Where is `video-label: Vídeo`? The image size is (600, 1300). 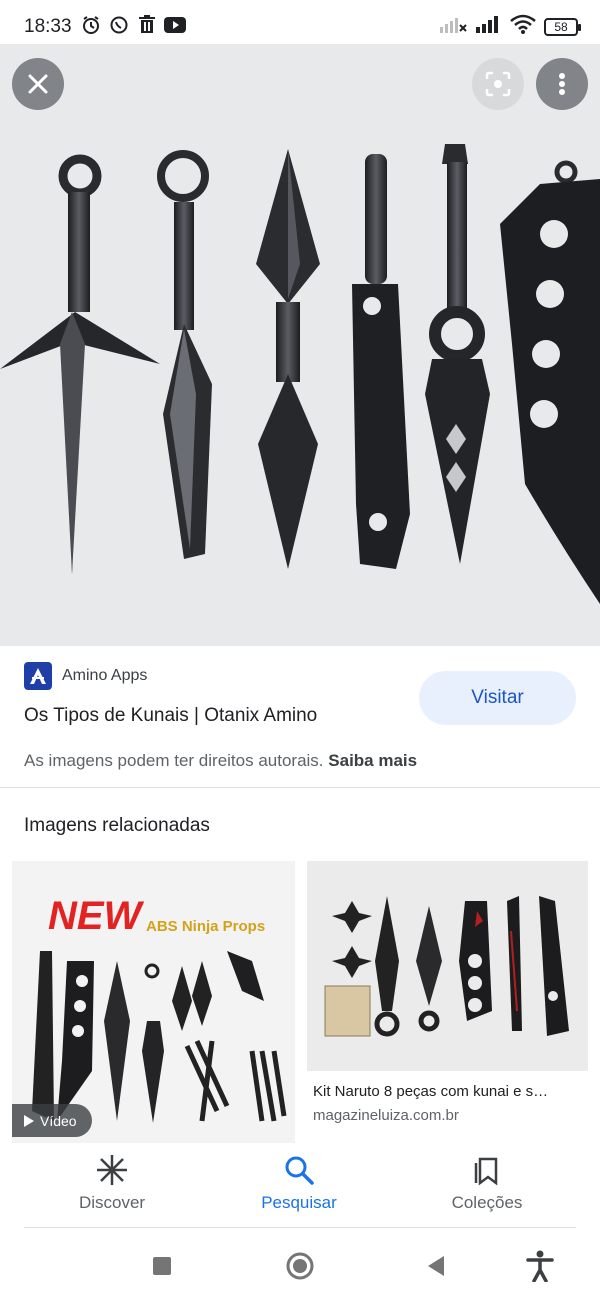 video-label: Vídeo is located at coordinates (58, 1120).